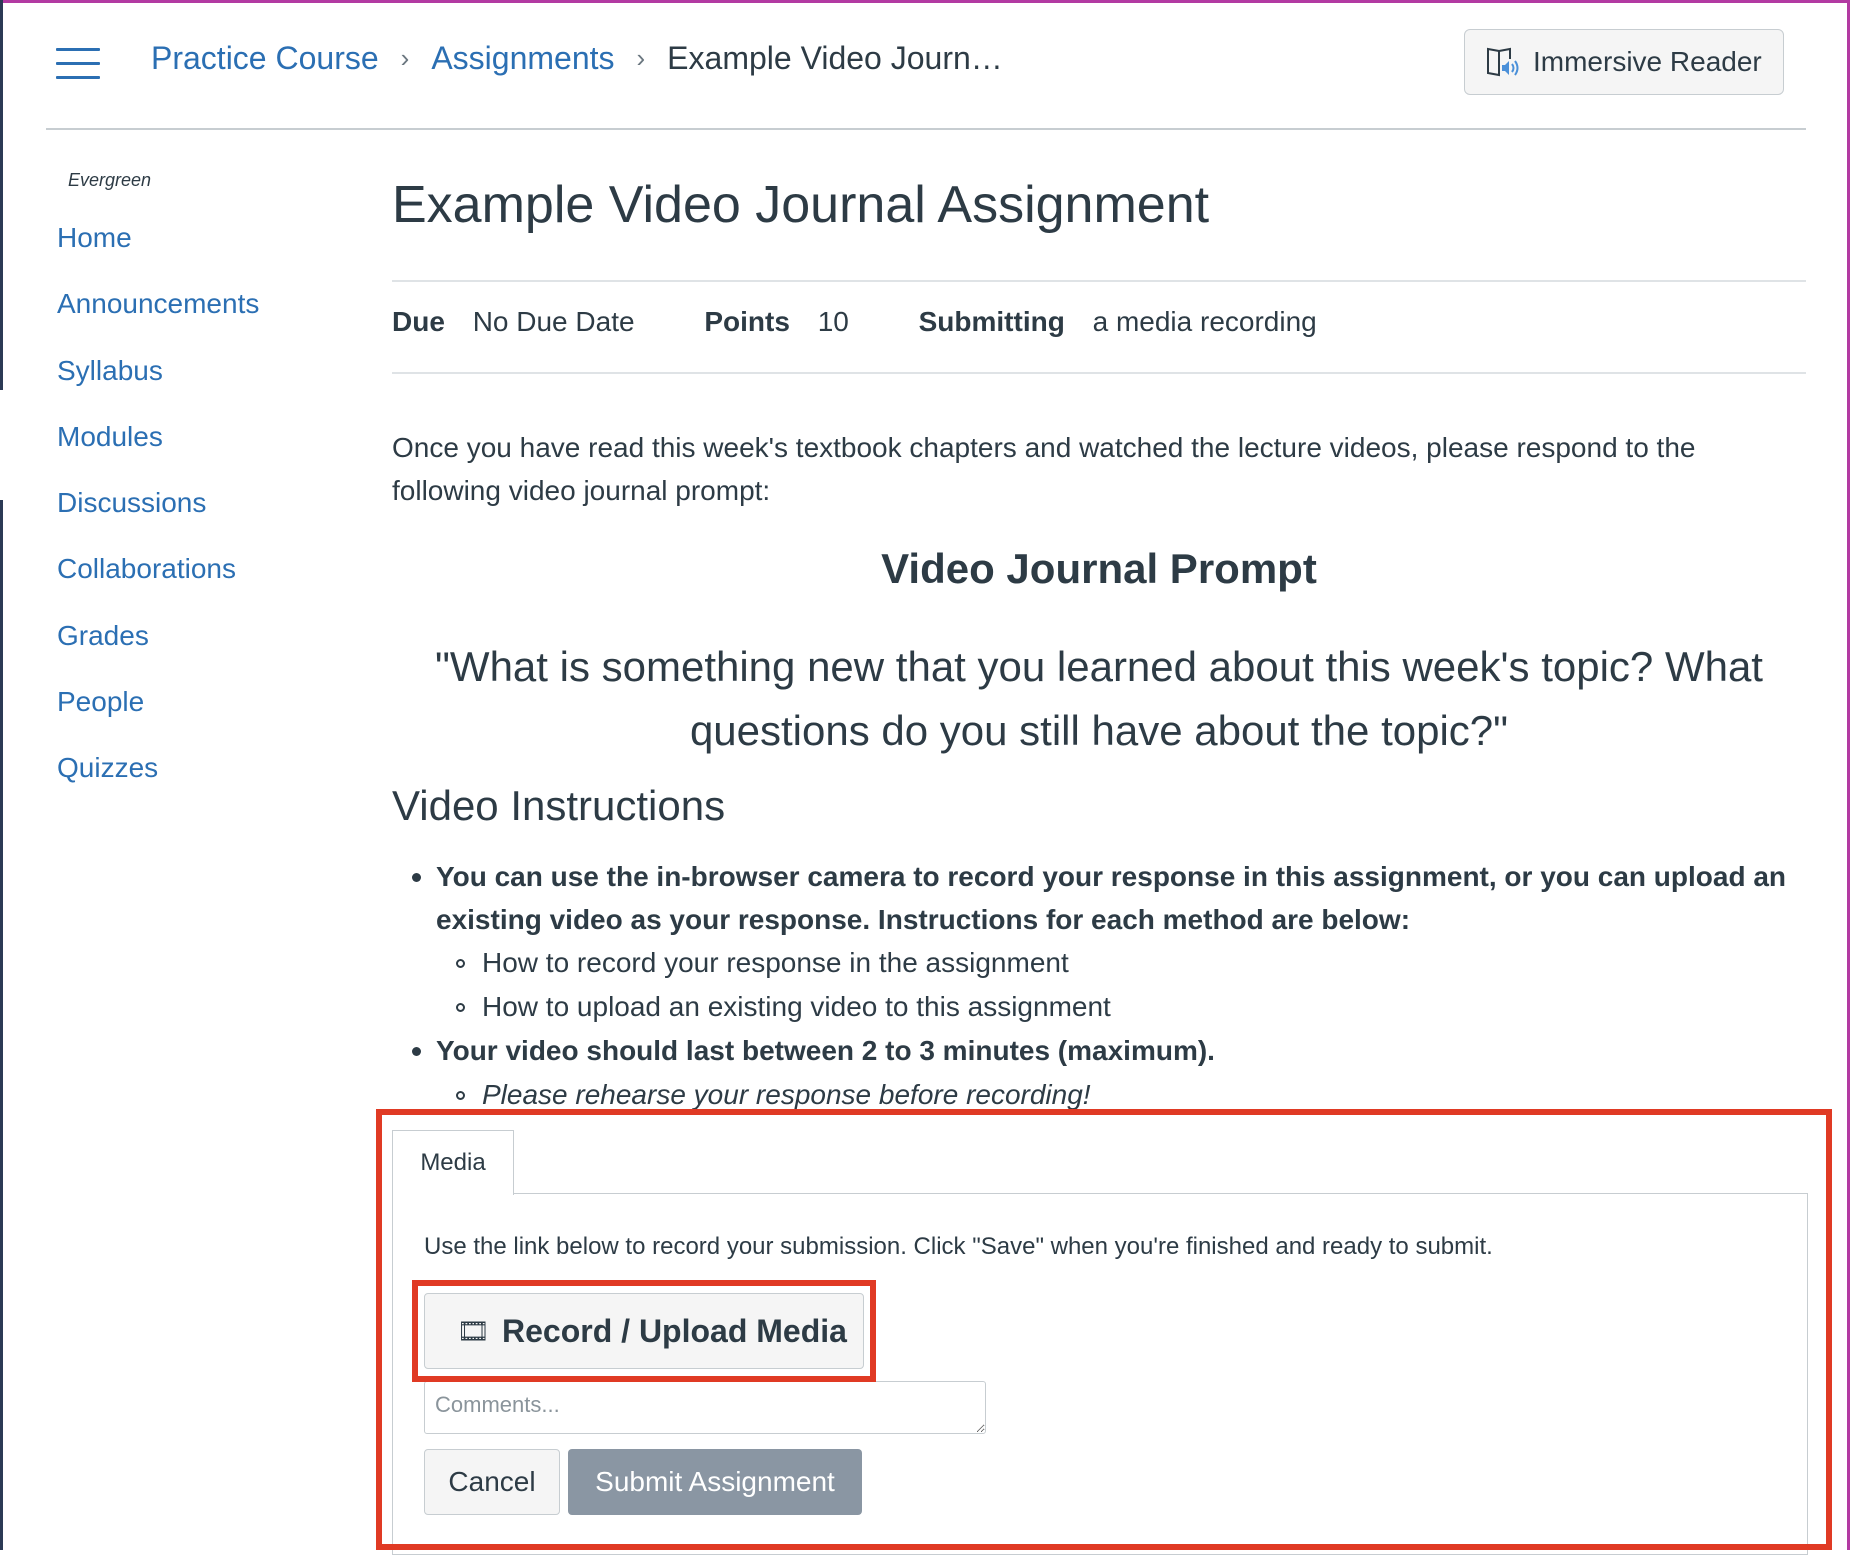 This screenshot has height=1555, width=1850. What do you see at coordinates (522, 58) in the screenshot?
I see `breadcrumb-assignments: Assignments` at bounding box center [522, 58].